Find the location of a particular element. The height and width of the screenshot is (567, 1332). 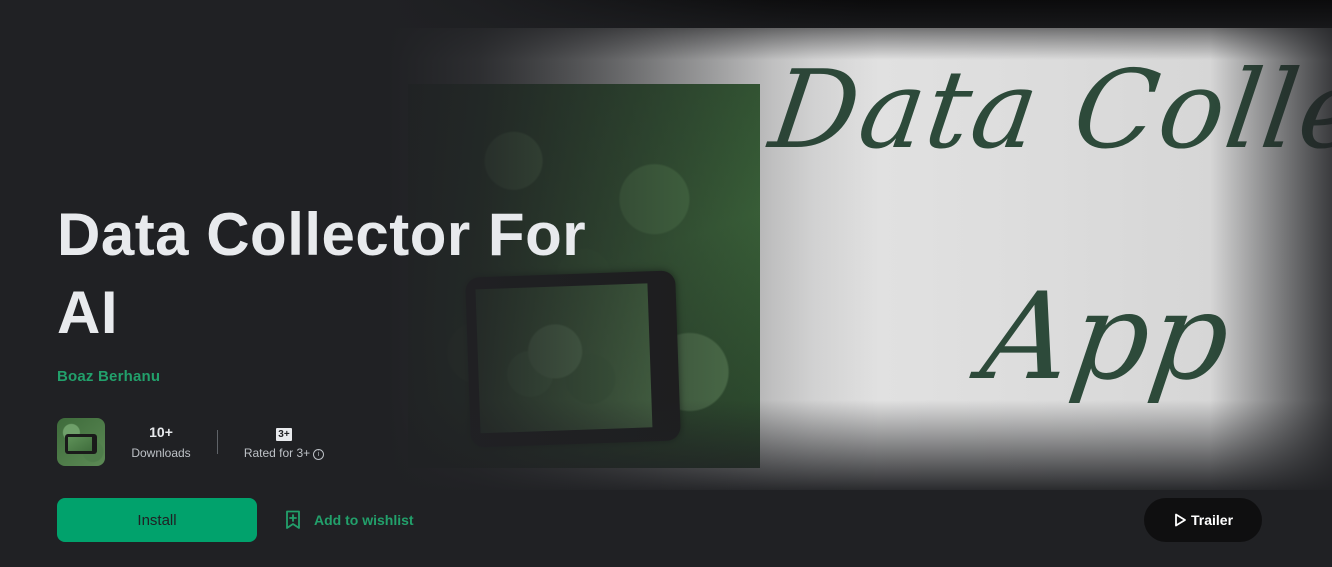

banner-script-title: Data Collector is located at coordinates (1047, 110).